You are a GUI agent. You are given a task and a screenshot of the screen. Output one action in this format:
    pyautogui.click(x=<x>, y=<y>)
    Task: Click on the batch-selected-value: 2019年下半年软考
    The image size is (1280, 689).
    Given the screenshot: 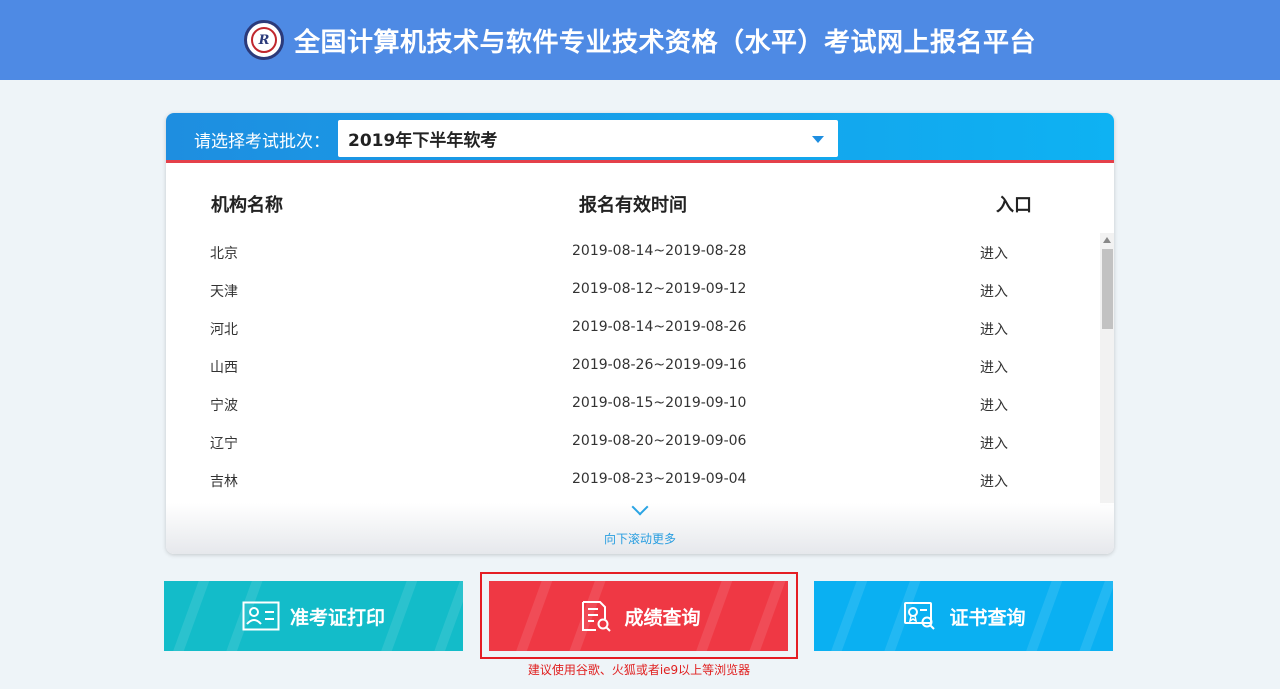 What is the action you would take?
    pyautogui.click(x=423, y=141)
    